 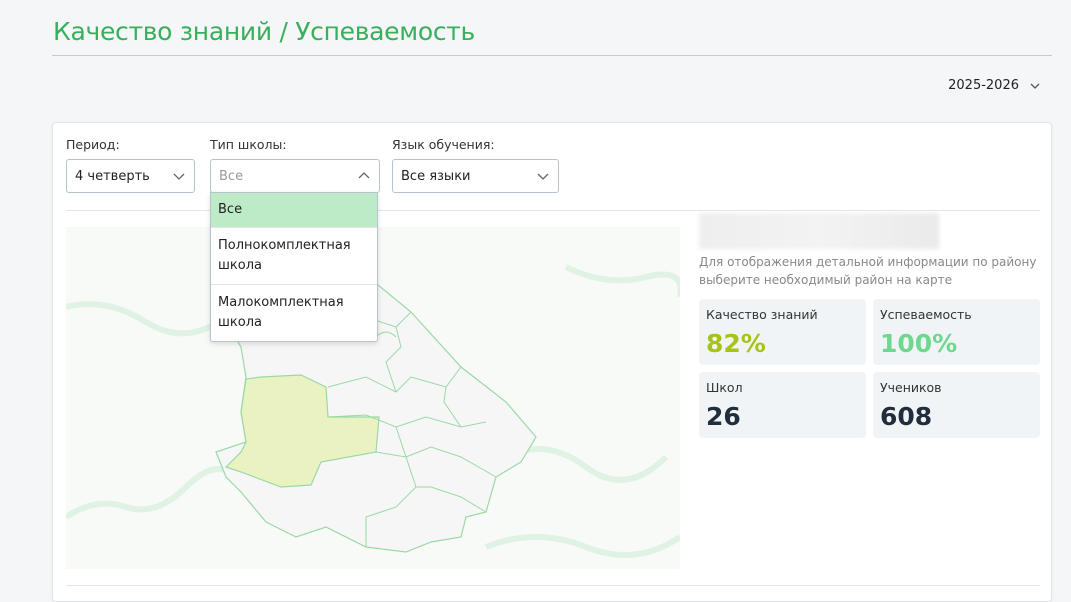 I want to click on region-title-redacted, so click(x=819, y=231).